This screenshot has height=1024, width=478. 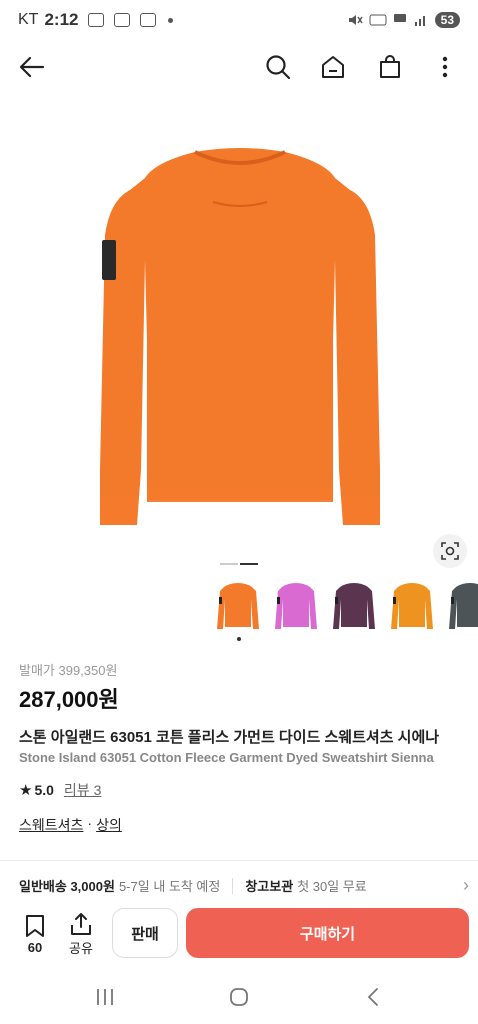 What do you see at coordinates (109, 260) in the screenshot?
I see `sleeve-badge` at bounding box center [109, 260].